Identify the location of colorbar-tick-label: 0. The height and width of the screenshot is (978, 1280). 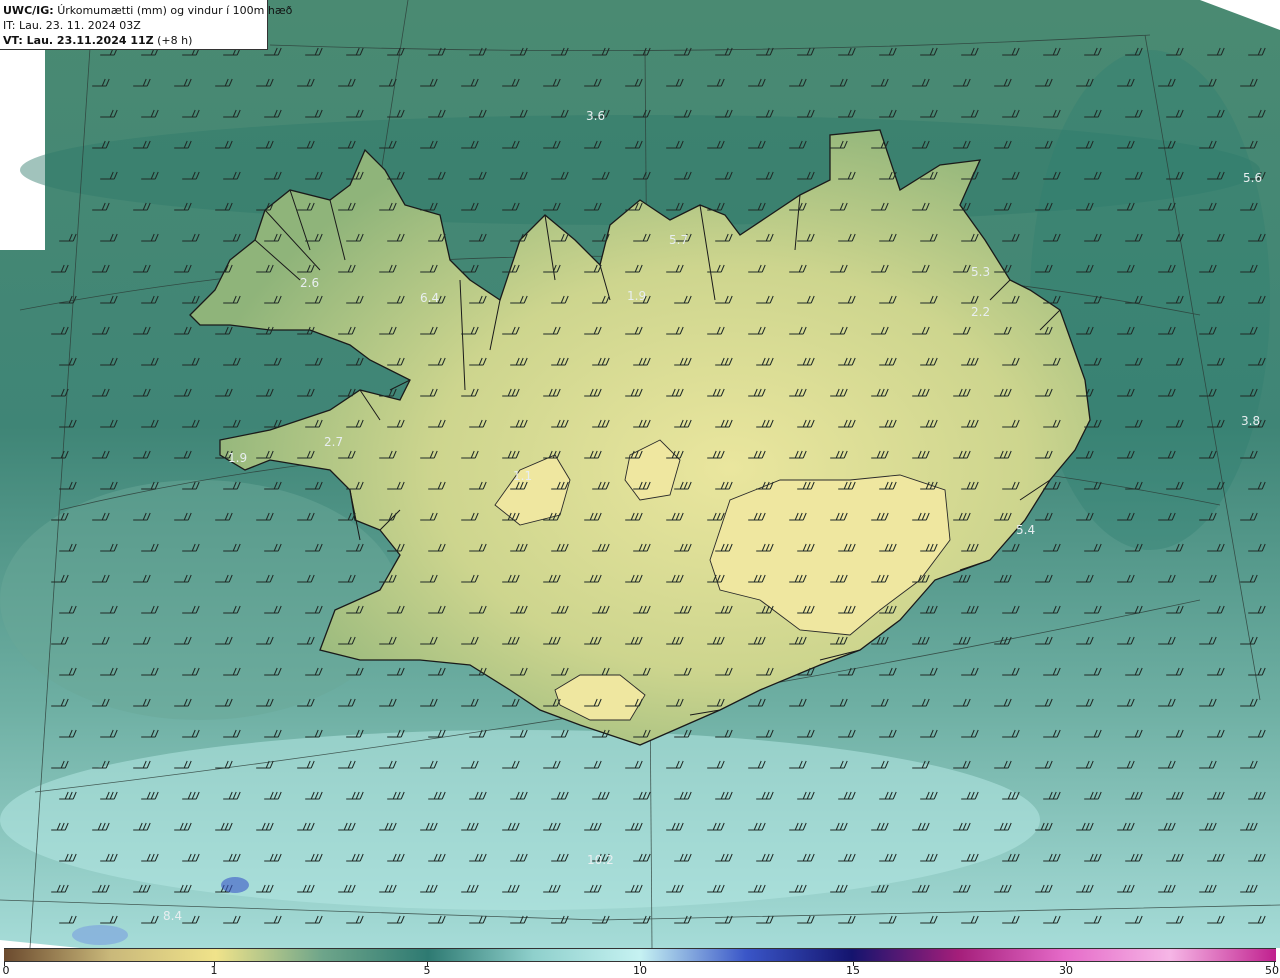
(6, 970).